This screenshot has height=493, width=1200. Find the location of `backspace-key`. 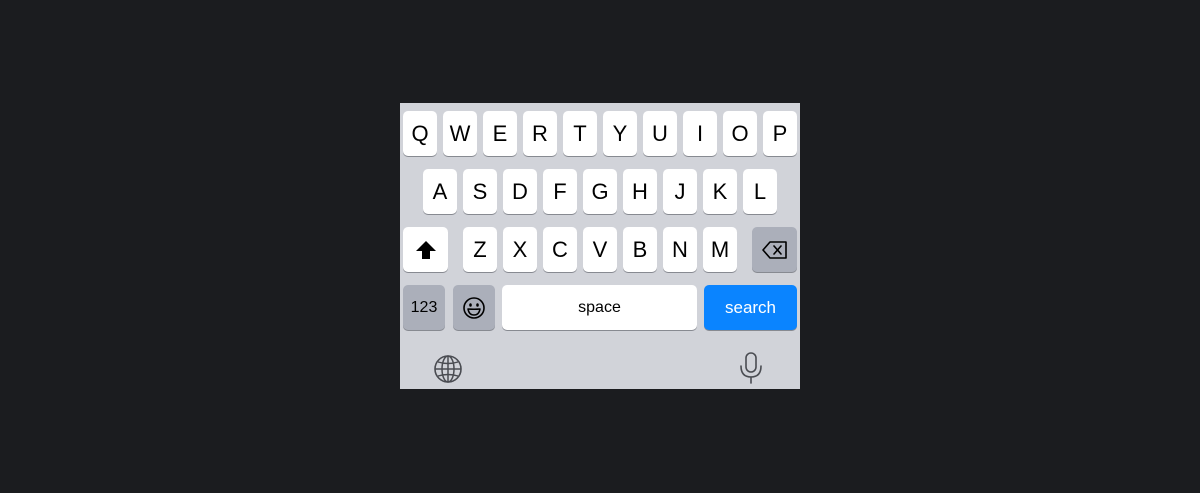

backspace-key is located at coordinates (774, 249).